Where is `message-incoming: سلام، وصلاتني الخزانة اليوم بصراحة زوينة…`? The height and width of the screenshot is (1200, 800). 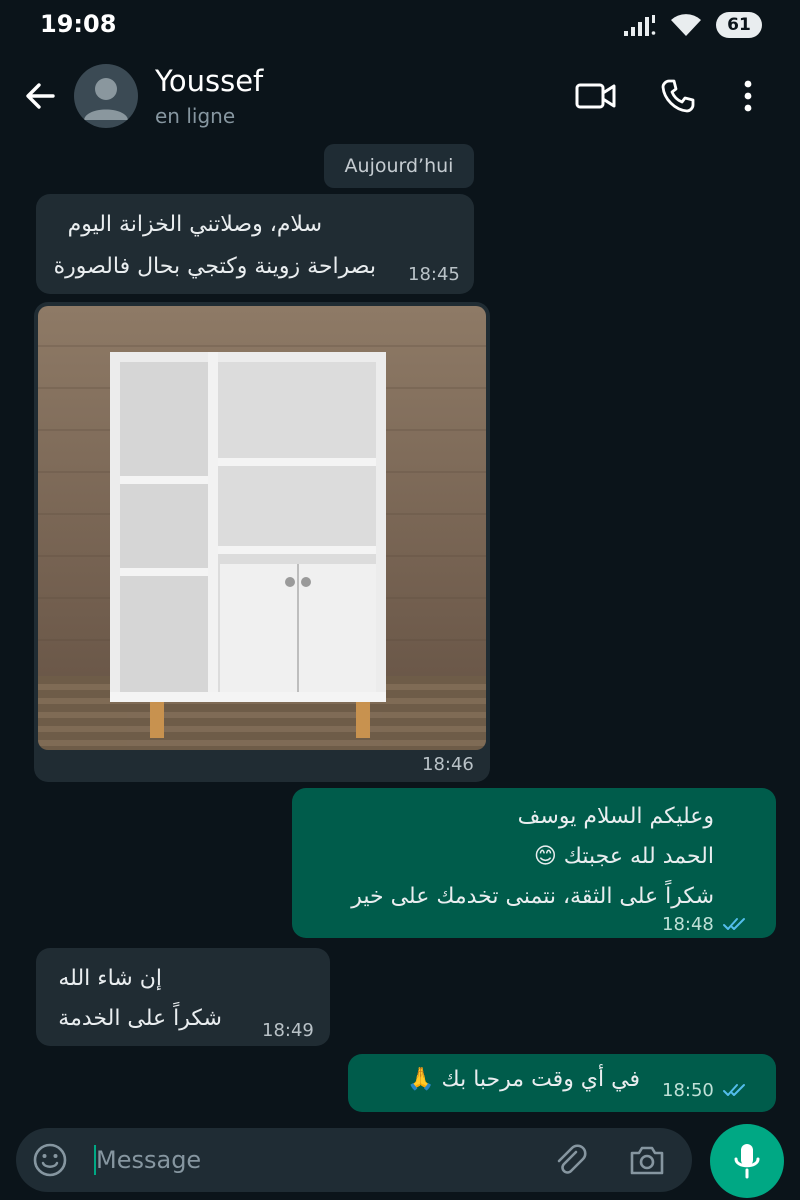 message-incoming: سلام، وصلاتني الخزانة اليوم بصراحة زوينة… is located at coordinates (255, 244).